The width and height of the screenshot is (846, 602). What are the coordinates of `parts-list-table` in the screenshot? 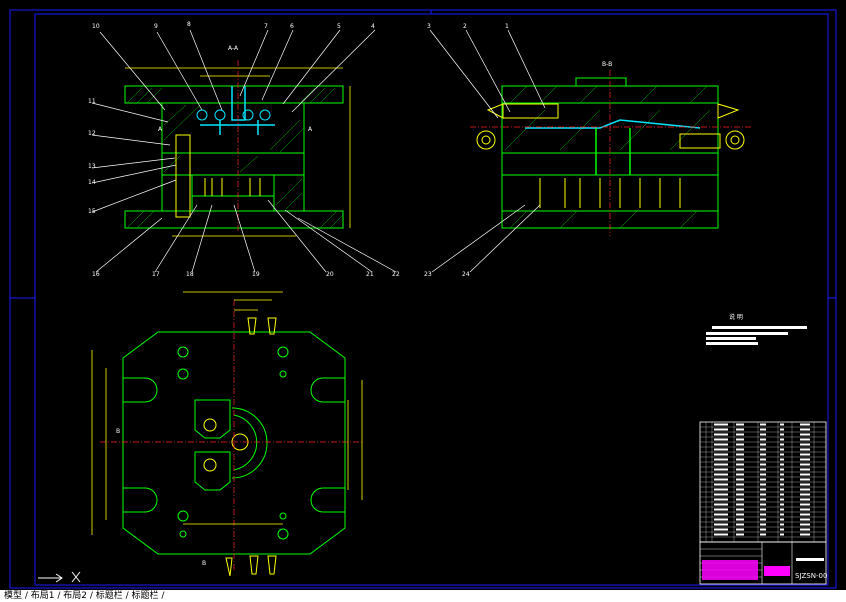 It's located at (763, 482).